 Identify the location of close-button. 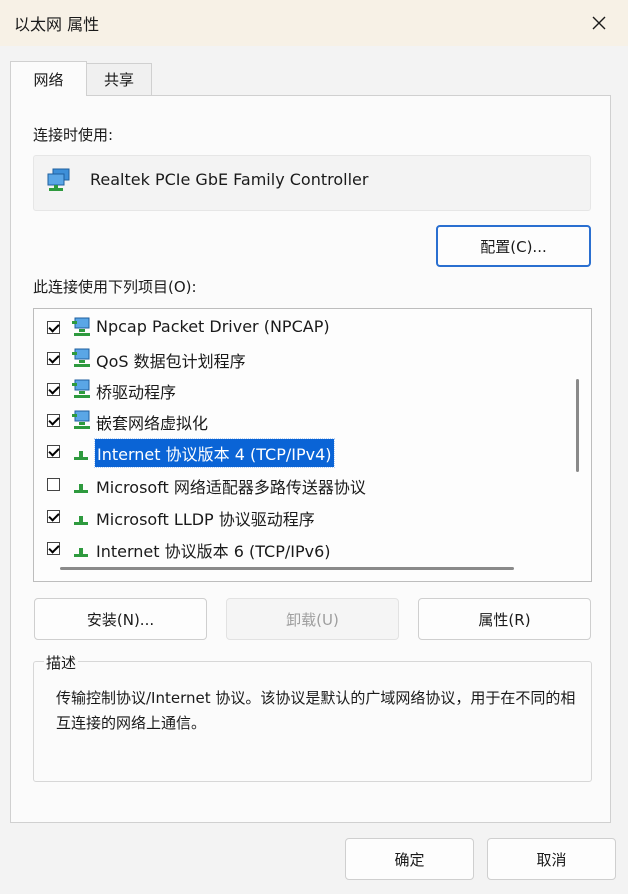
(599, 23).